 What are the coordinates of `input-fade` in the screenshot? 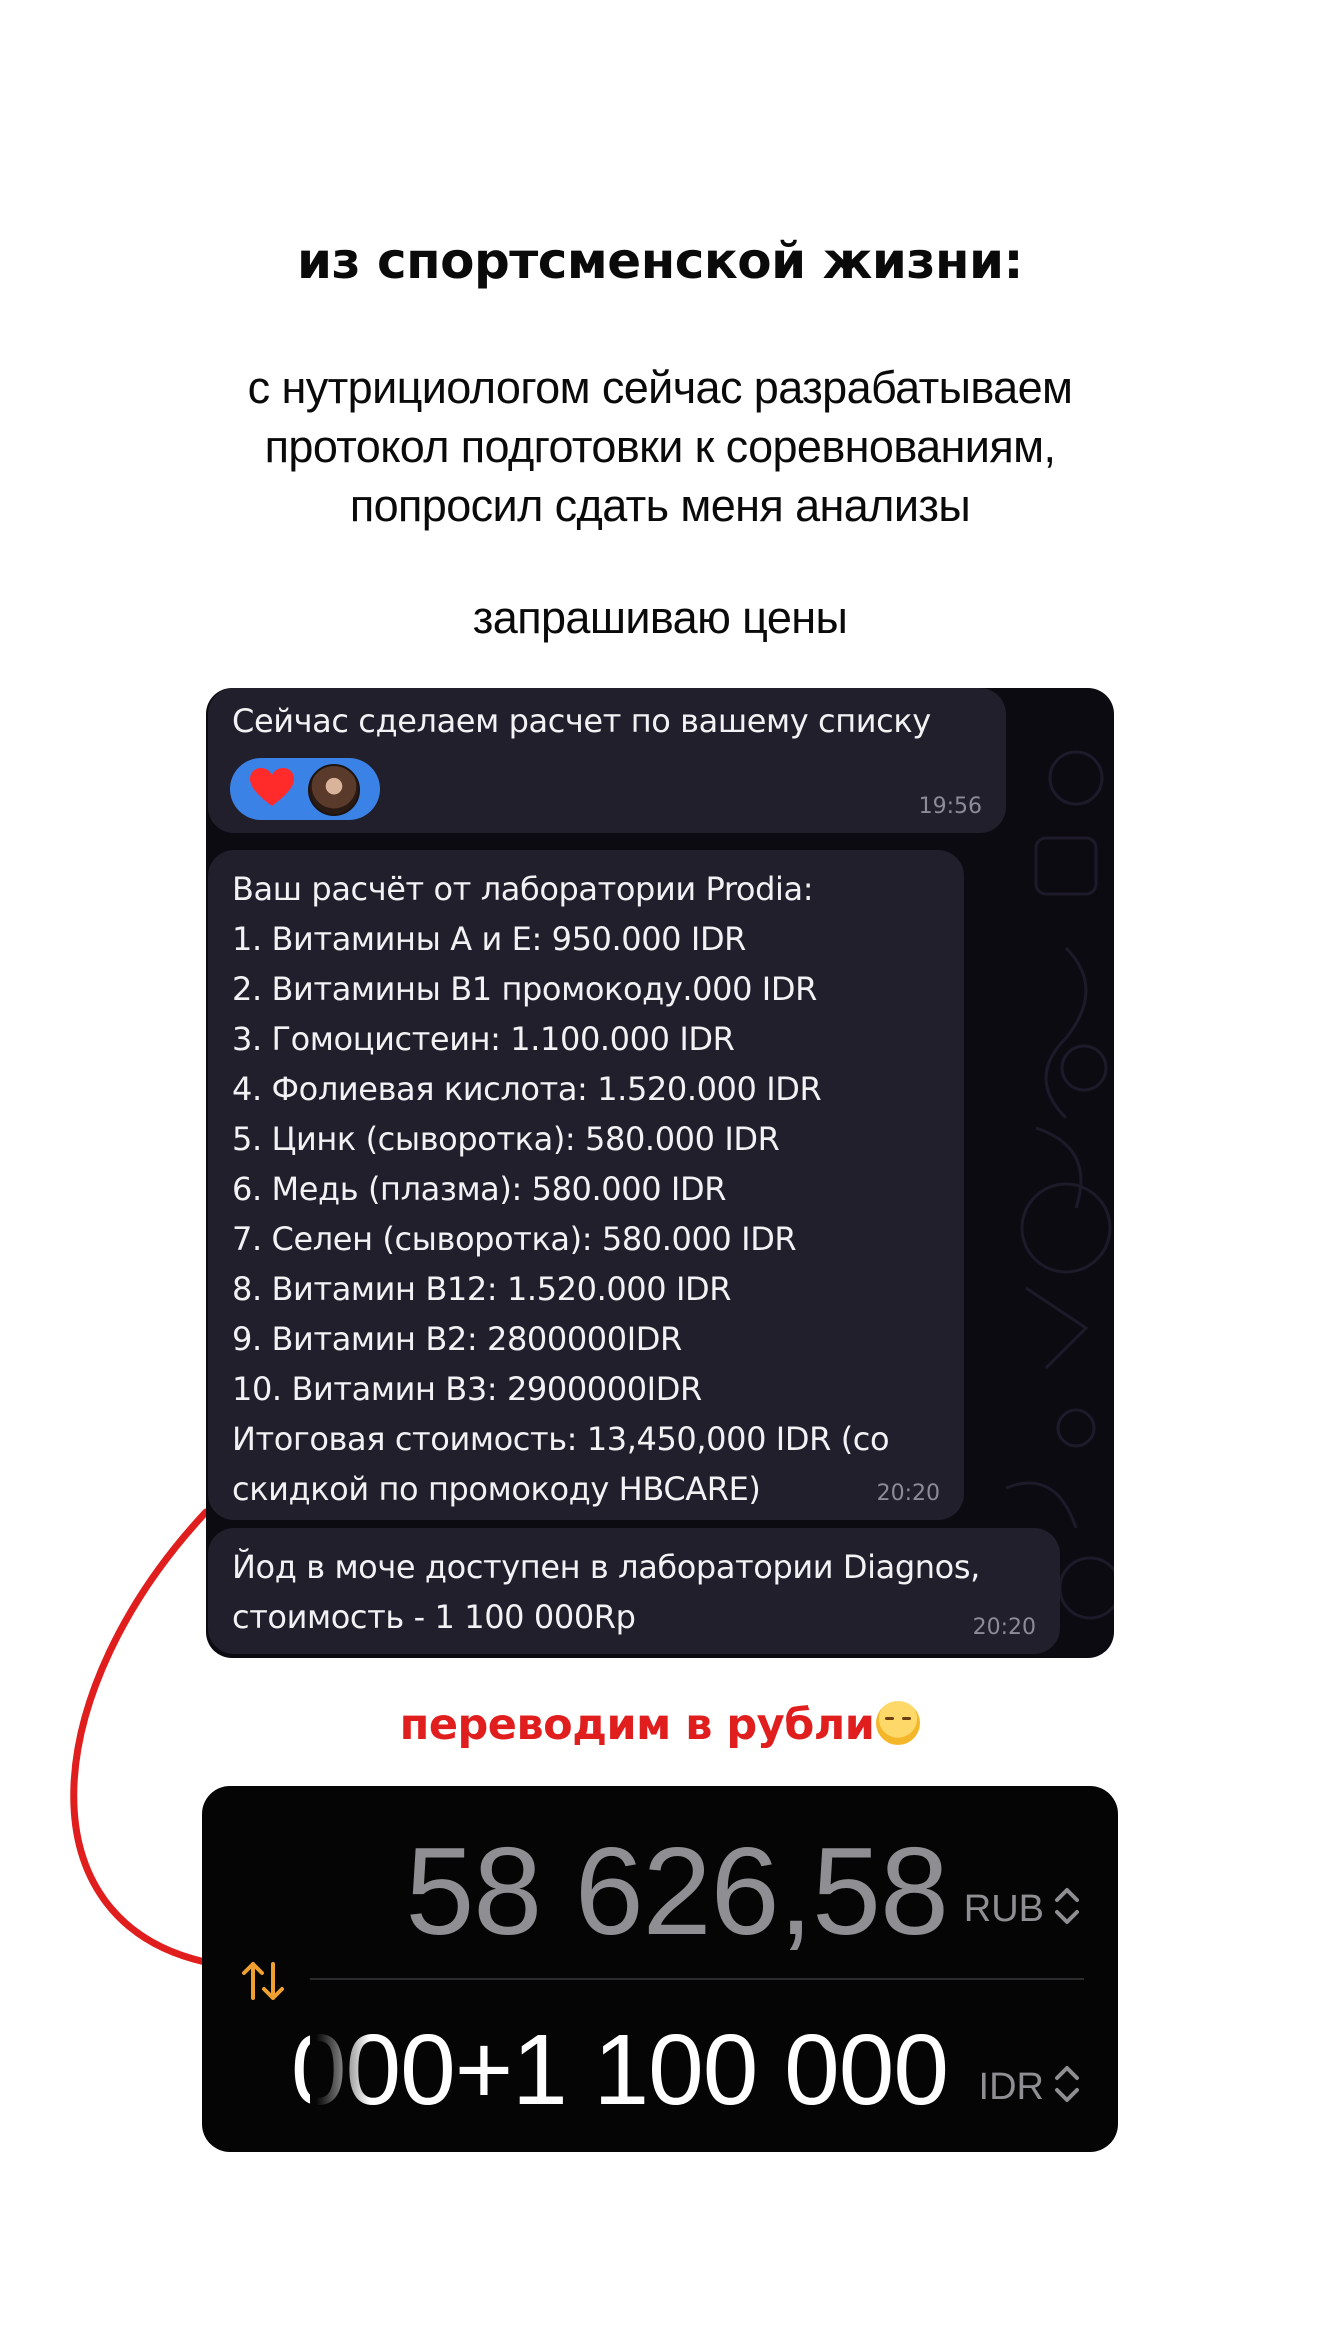 It's located at (340, 2067).